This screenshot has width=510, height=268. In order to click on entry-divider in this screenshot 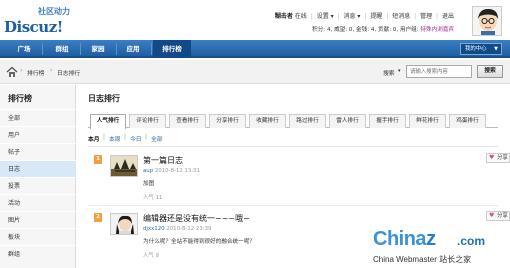, I will do `click(293, 205)`.